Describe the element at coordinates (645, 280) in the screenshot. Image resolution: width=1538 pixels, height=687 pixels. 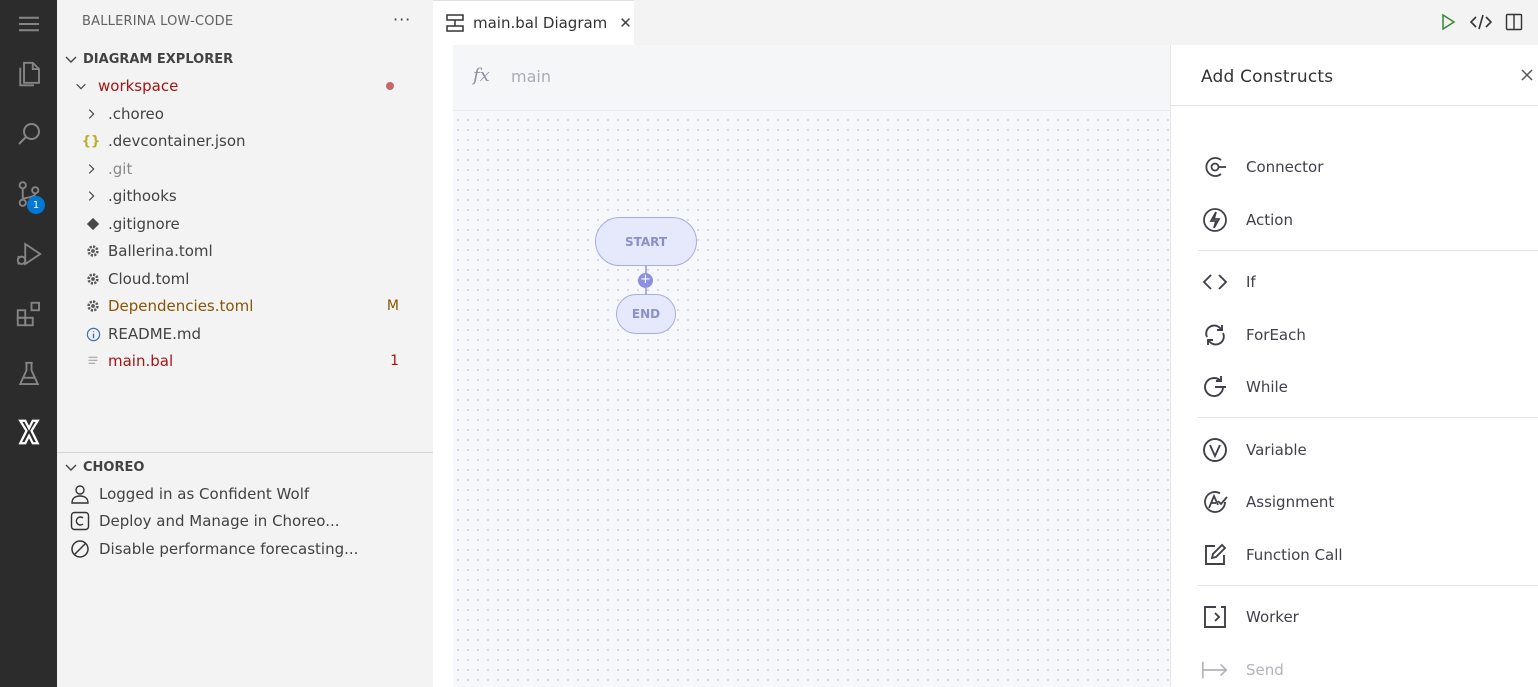
I see `add-construct-plus-button: +` at that location.